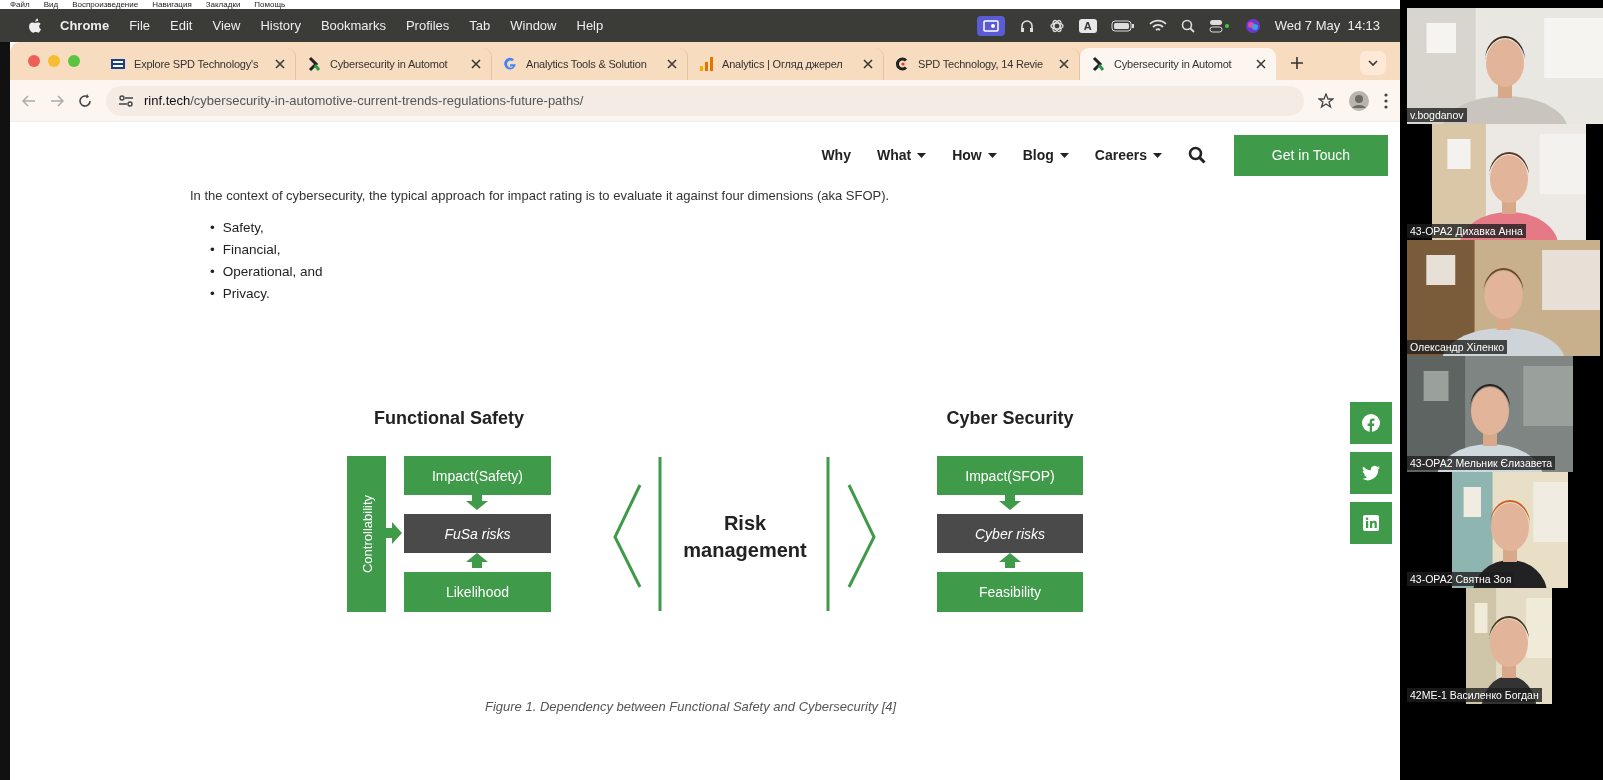 Image resolution: width=1603 pixels, height=780 pixels. Describe the element at coordinates (1026, 25) in the screenshot. I see `headphones-icon` at that location.